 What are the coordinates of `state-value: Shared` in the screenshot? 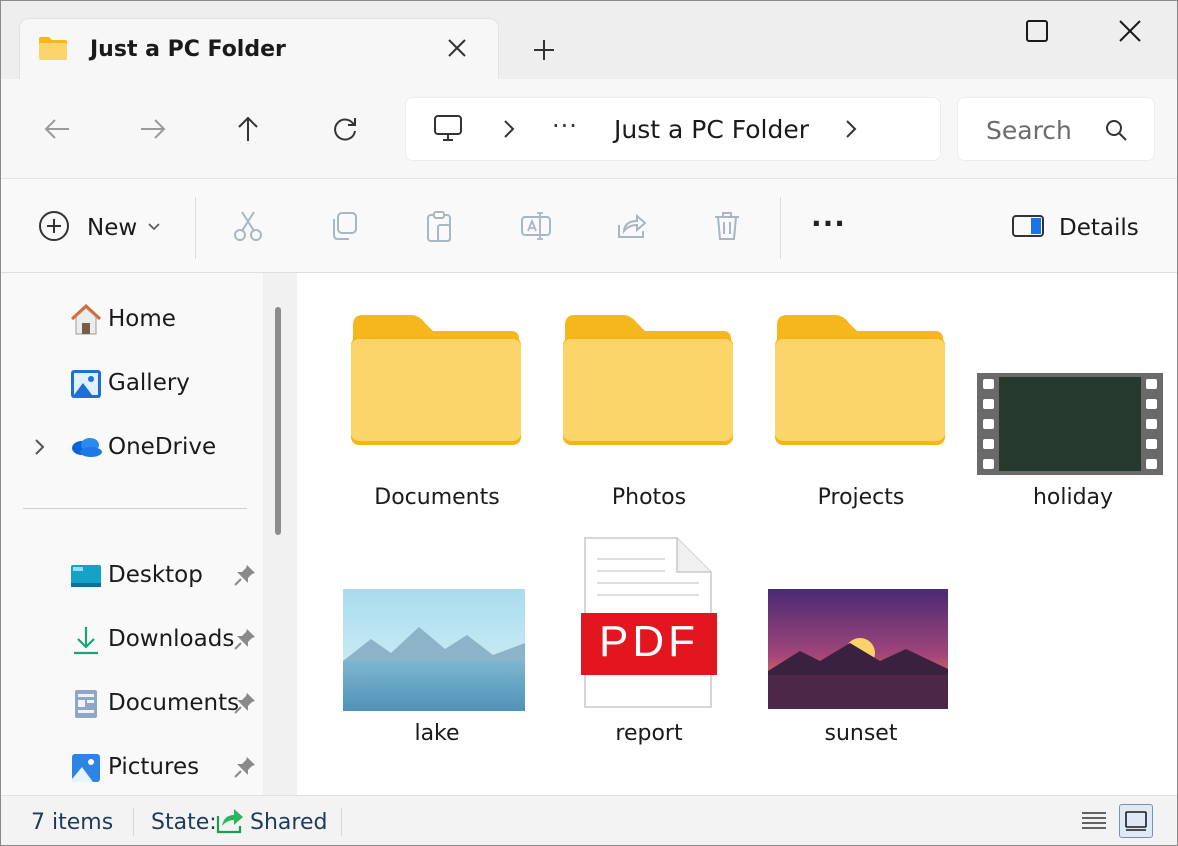 It's located at (289, 822).